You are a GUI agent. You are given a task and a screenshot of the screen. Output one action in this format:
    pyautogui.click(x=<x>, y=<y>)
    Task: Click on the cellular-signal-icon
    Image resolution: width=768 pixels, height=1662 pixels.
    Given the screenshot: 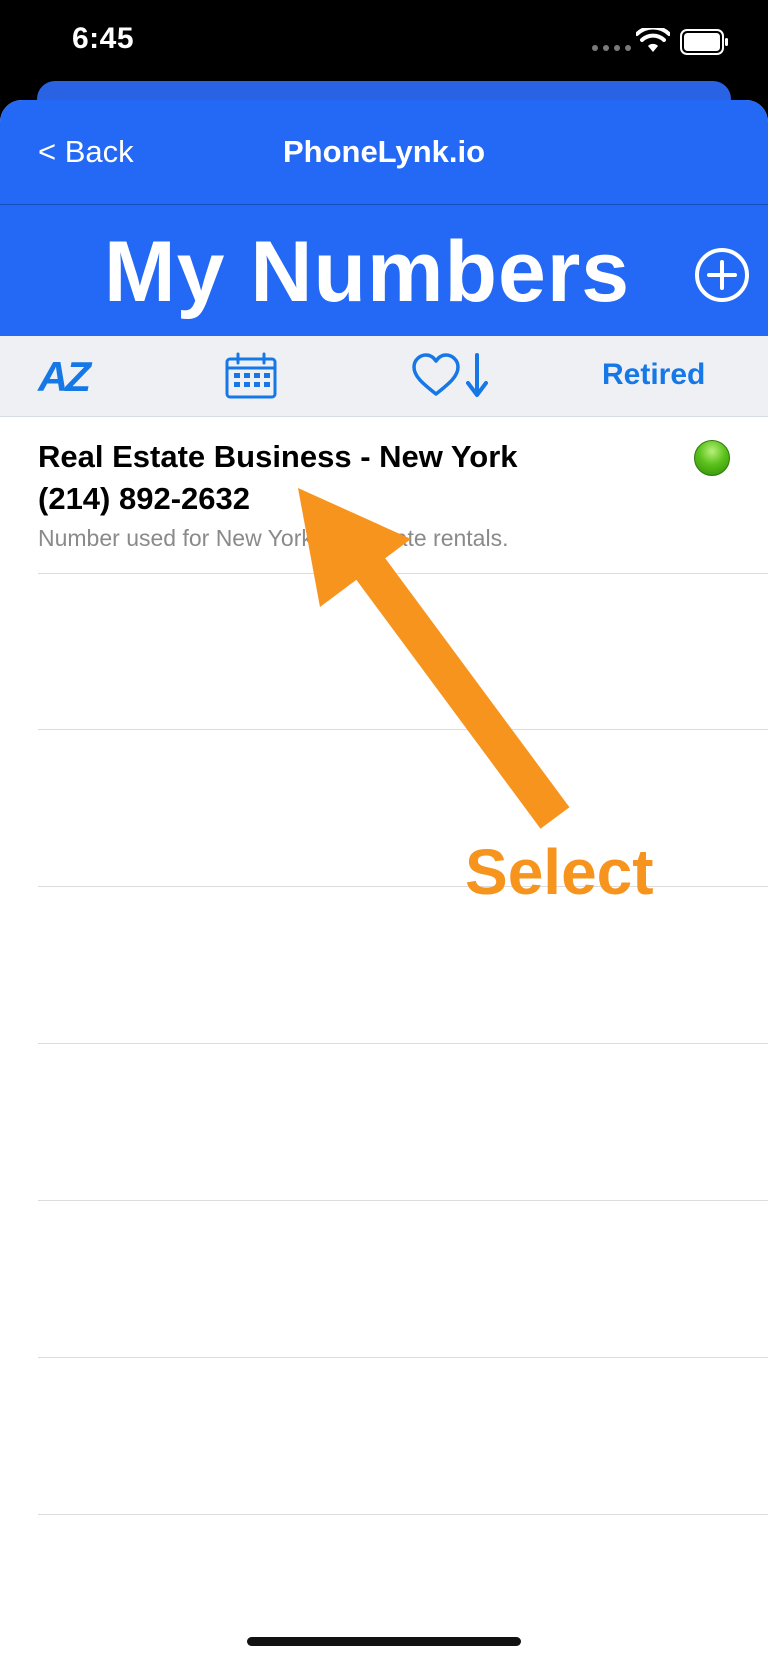 What is the action you would take?
    pyautogui.click(x=611, y=48)
    